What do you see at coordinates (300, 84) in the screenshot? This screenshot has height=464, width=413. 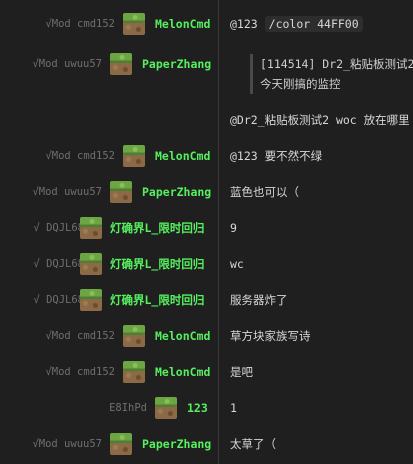 I see `quote-line: 今天刚搞的监控` at bounding box center [300, 84].